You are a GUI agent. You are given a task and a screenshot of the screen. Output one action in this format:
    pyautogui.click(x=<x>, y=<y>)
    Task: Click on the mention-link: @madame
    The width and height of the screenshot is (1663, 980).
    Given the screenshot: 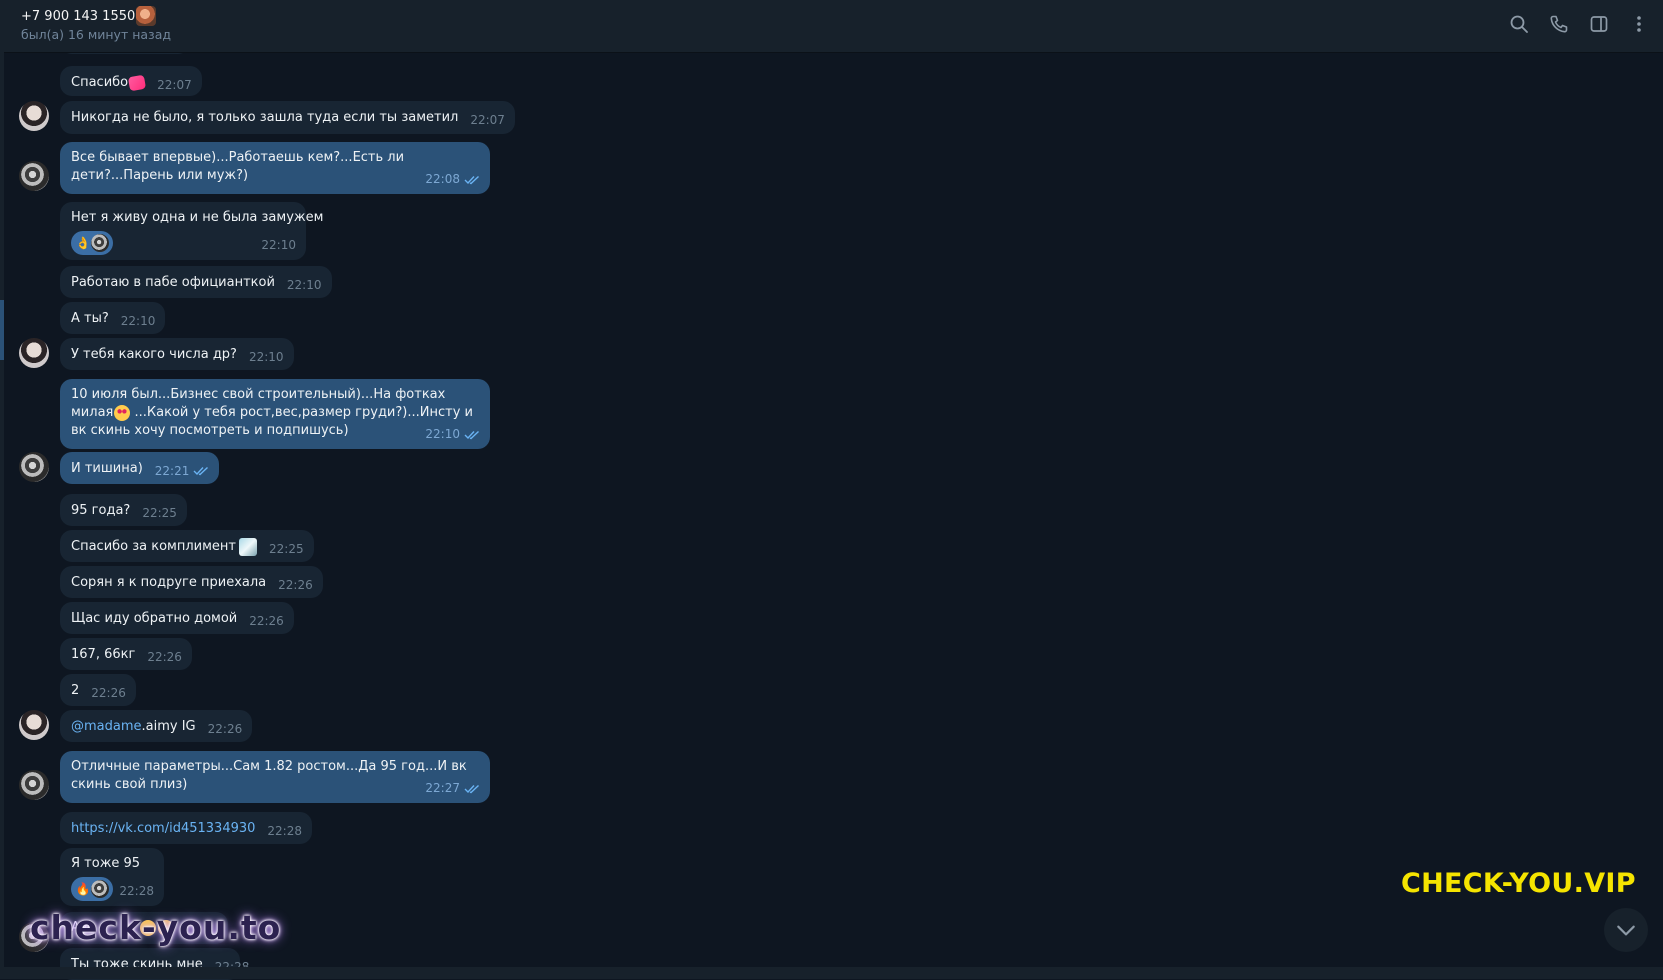 What is the action you would take?
    pyautogui.click(x=106, y=726)
    